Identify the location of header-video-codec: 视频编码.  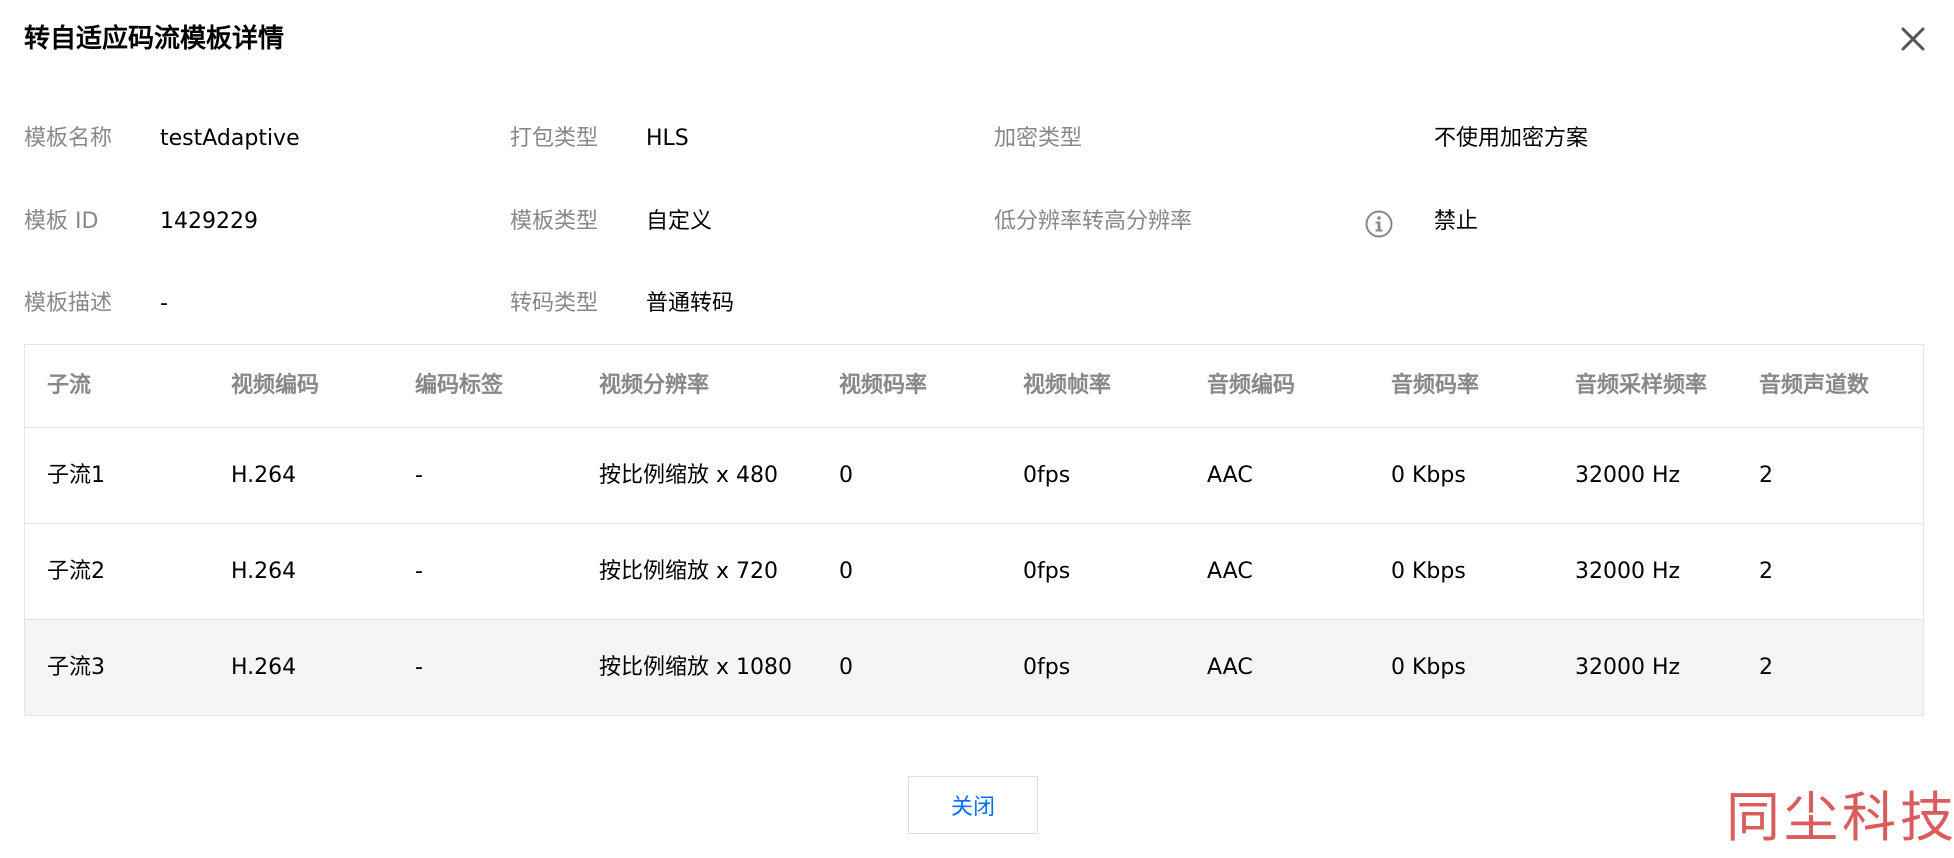
(275, 385).